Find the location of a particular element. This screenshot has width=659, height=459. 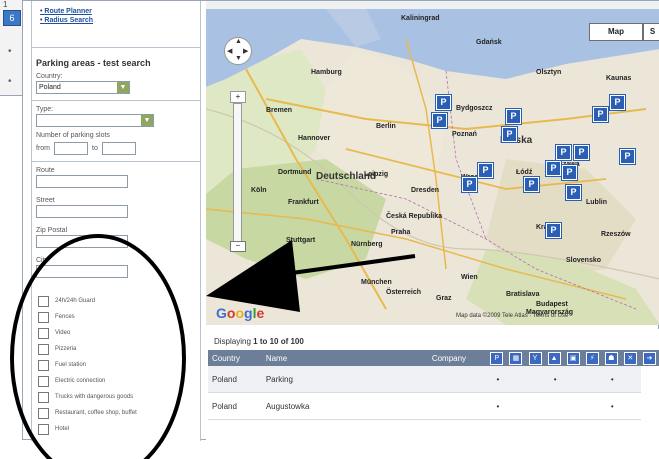

street-label: Street is located at coordinates (45, 200).